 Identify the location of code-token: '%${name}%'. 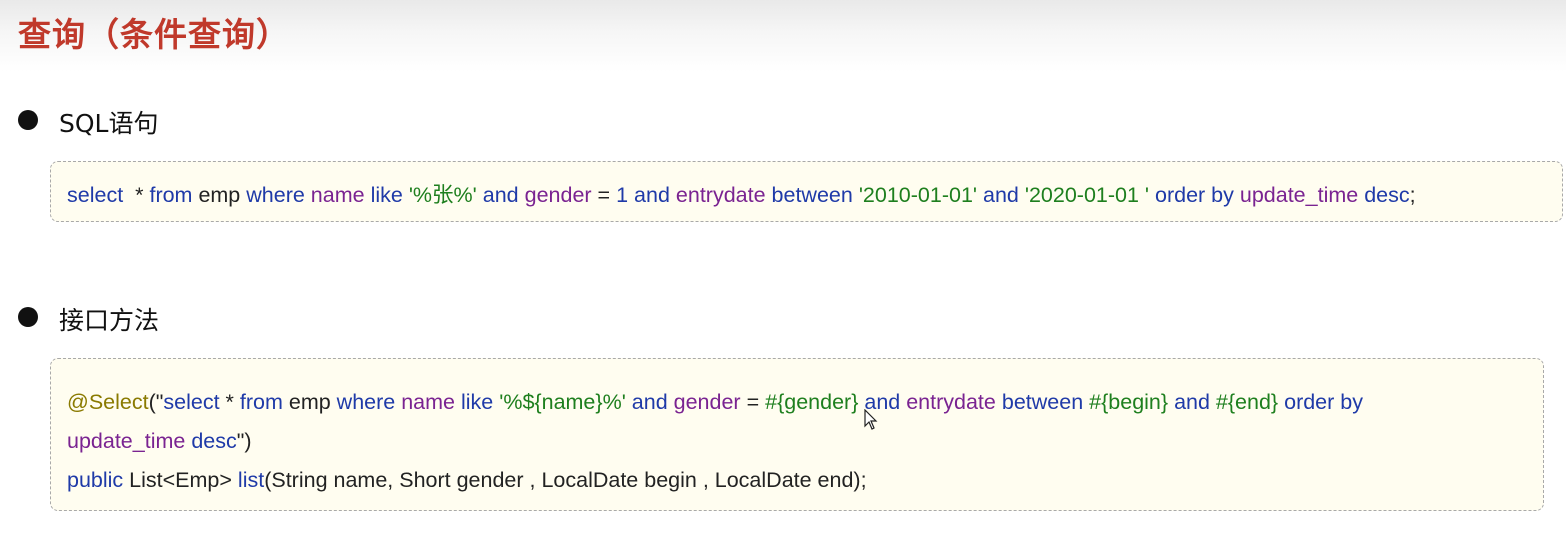
(562, 402).